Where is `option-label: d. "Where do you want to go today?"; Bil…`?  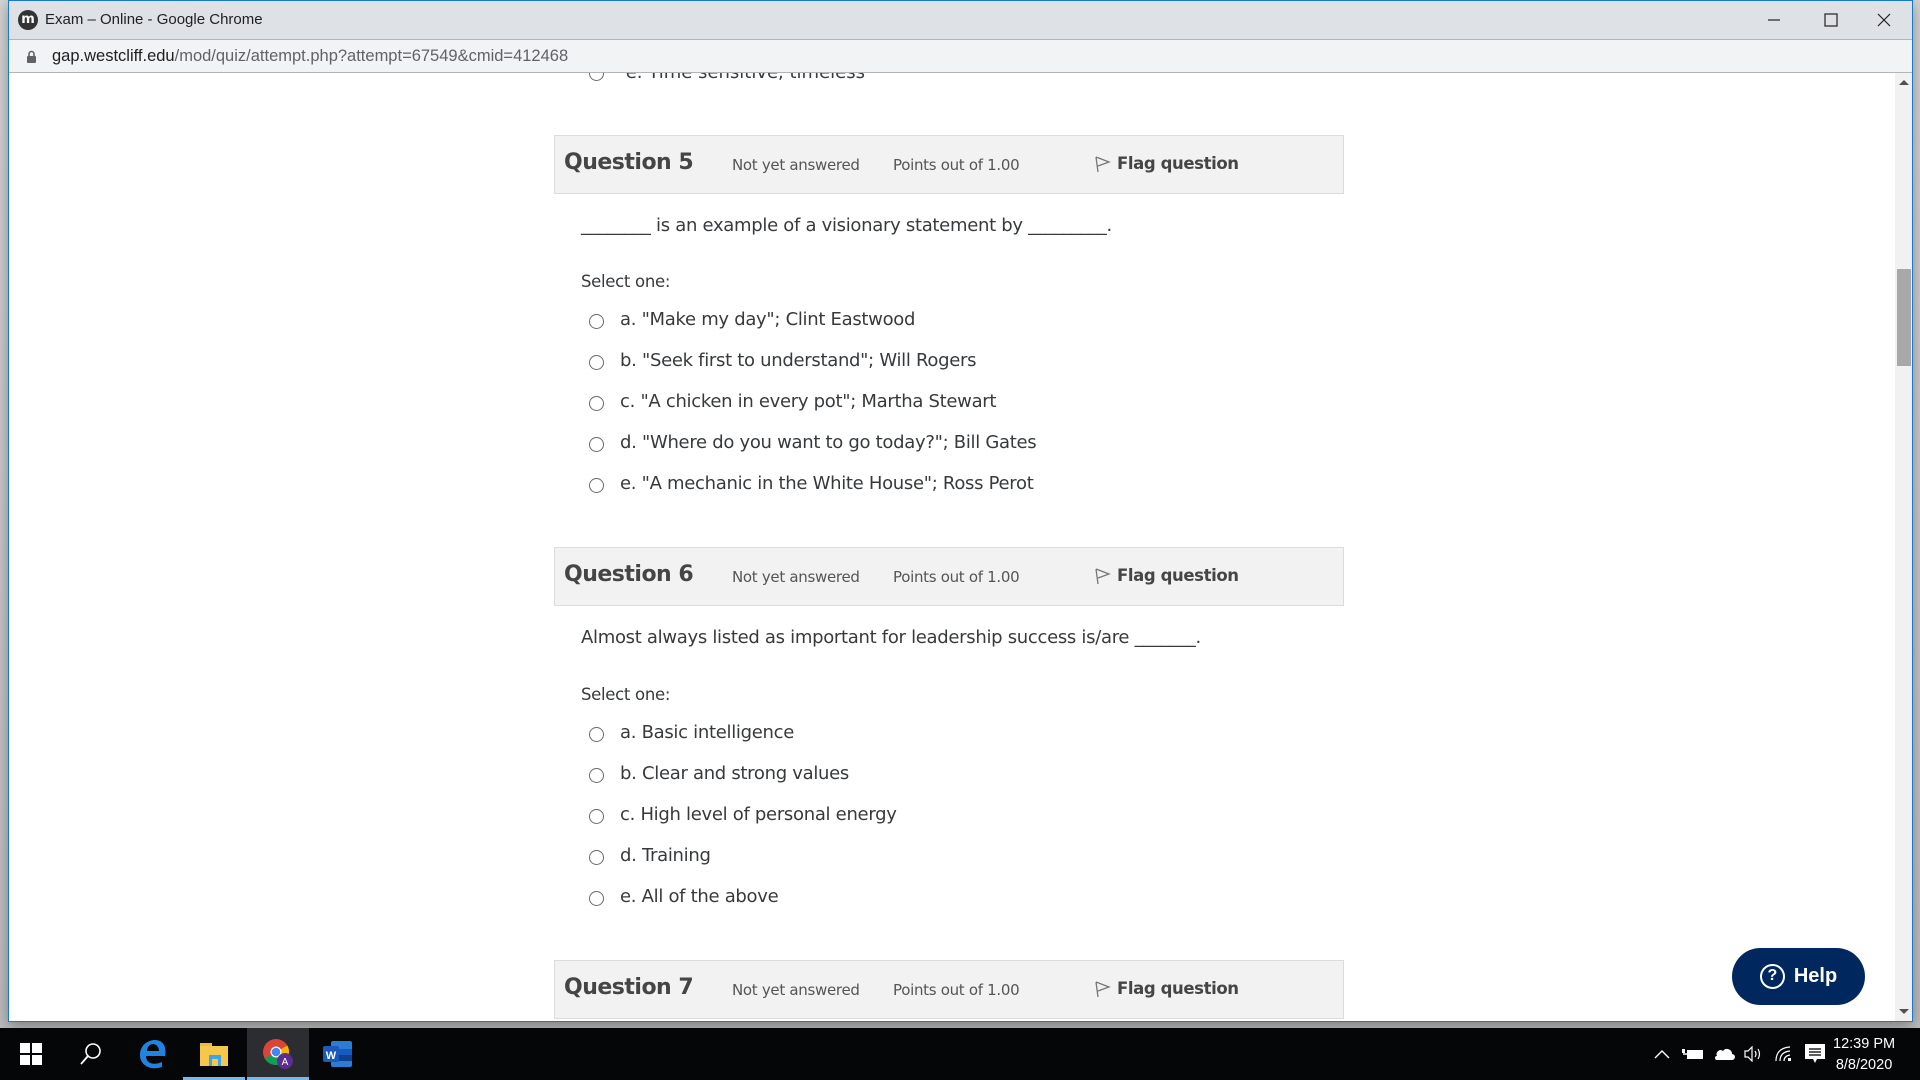
option-label: d. "Where do you want to go today?"; Bil… is located at coordinates (828, 442).